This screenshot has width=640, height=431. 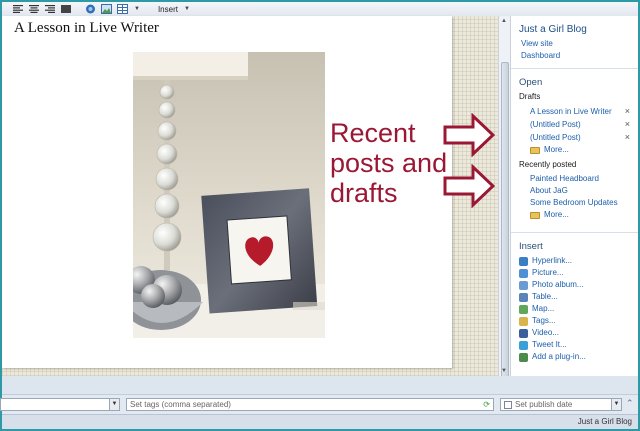 I want to click on scroll-down-icon: ▼, so click(x=504, y=371).